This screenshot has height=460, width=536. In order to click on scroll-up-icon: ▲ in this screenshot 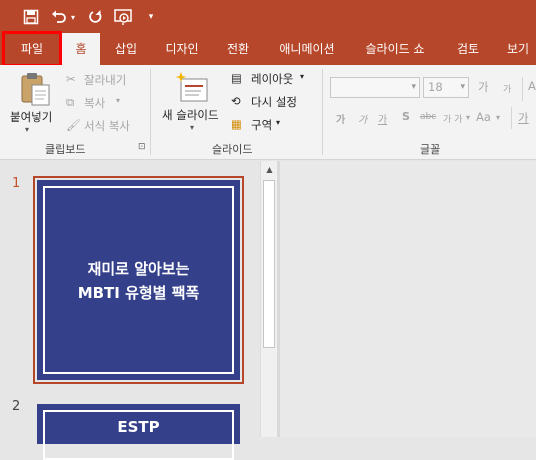, I will do `click(269, 170)`.